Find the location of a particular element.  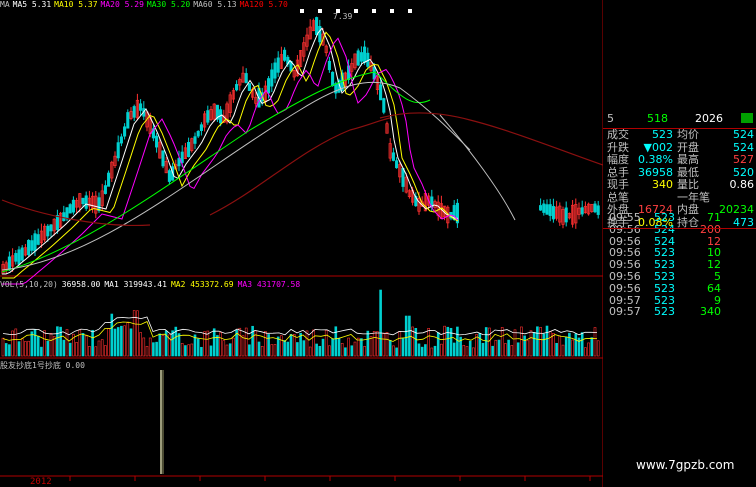

quote-l1: 升跌 is located at coordinates (618, 147).